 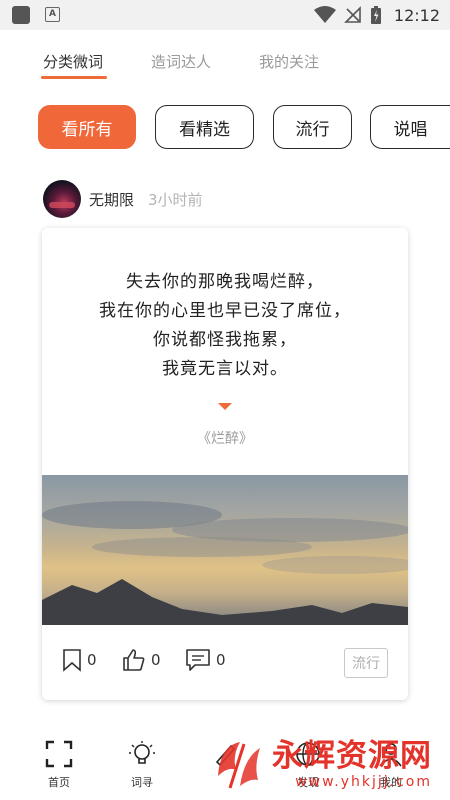 What do you see at coordinates (225, 438) in the screenshot?
I see `song-title: 《烂醉》` at bounding box center [225, 438].